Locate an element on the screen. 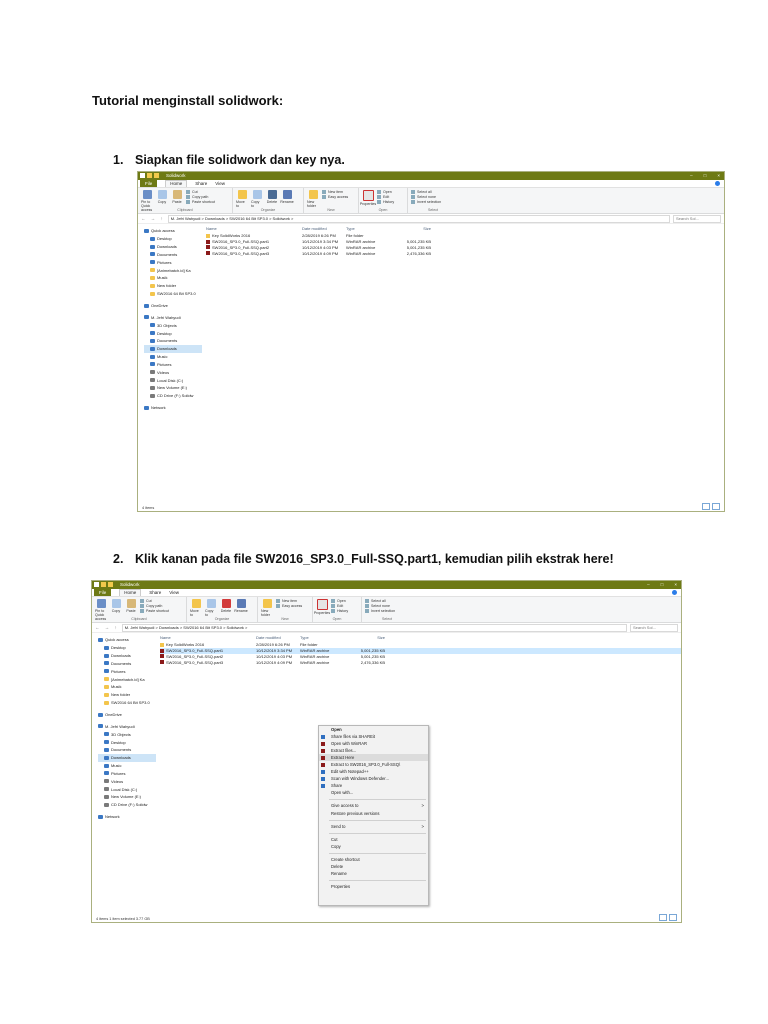 Image resolution: width=768 pixels, height=1024 pixels. menu-item-extract-to: Extract to SW2016_SP3.0_Full-SSQ\ is located at coordinates (373, 764).